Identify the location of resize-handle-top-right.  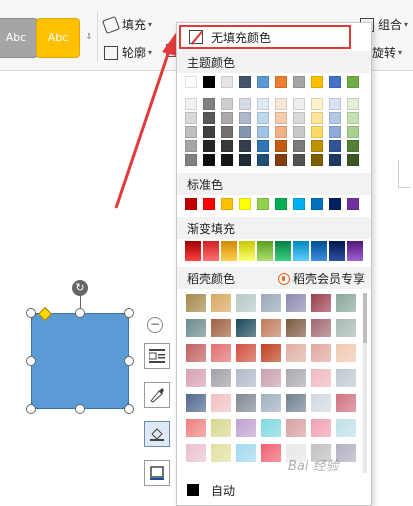
(129, 313).